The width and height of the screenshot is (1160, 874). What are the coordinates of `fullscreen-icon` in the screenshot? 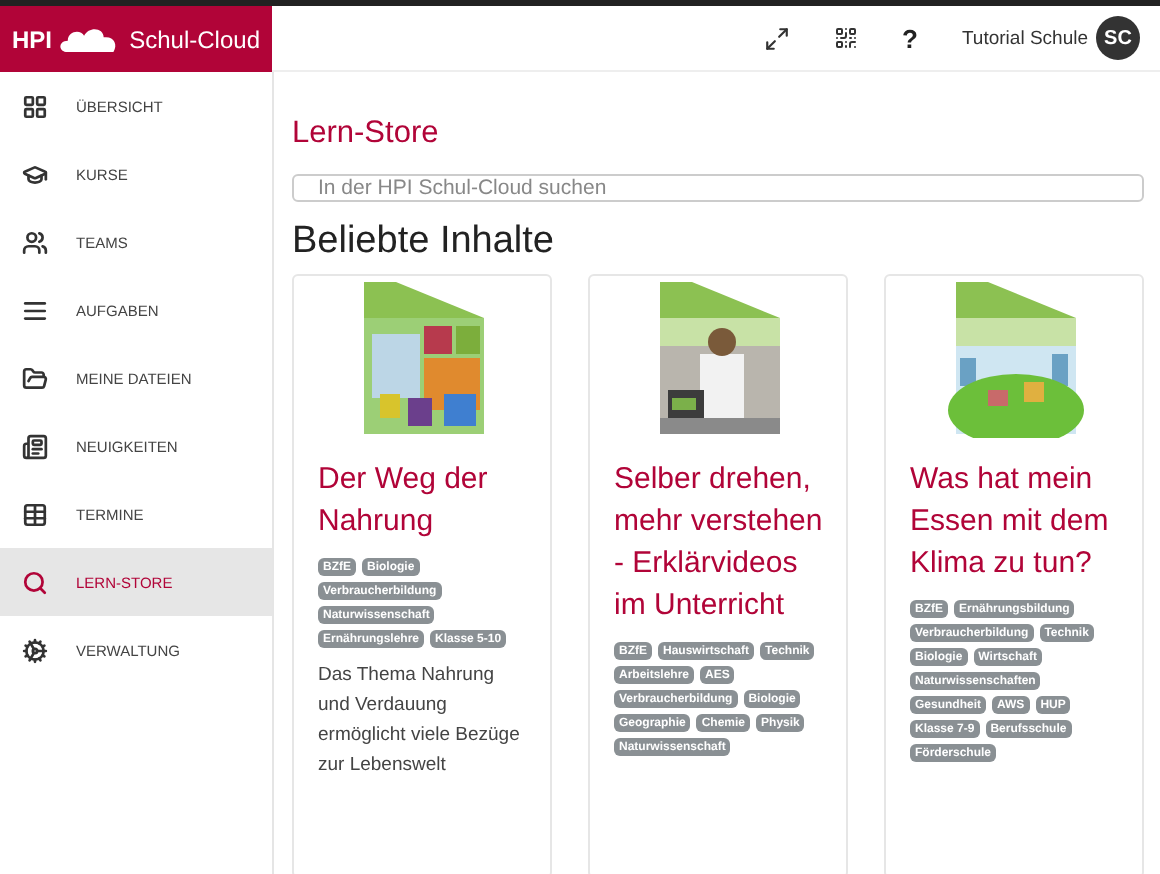 It's located at (777, 38).